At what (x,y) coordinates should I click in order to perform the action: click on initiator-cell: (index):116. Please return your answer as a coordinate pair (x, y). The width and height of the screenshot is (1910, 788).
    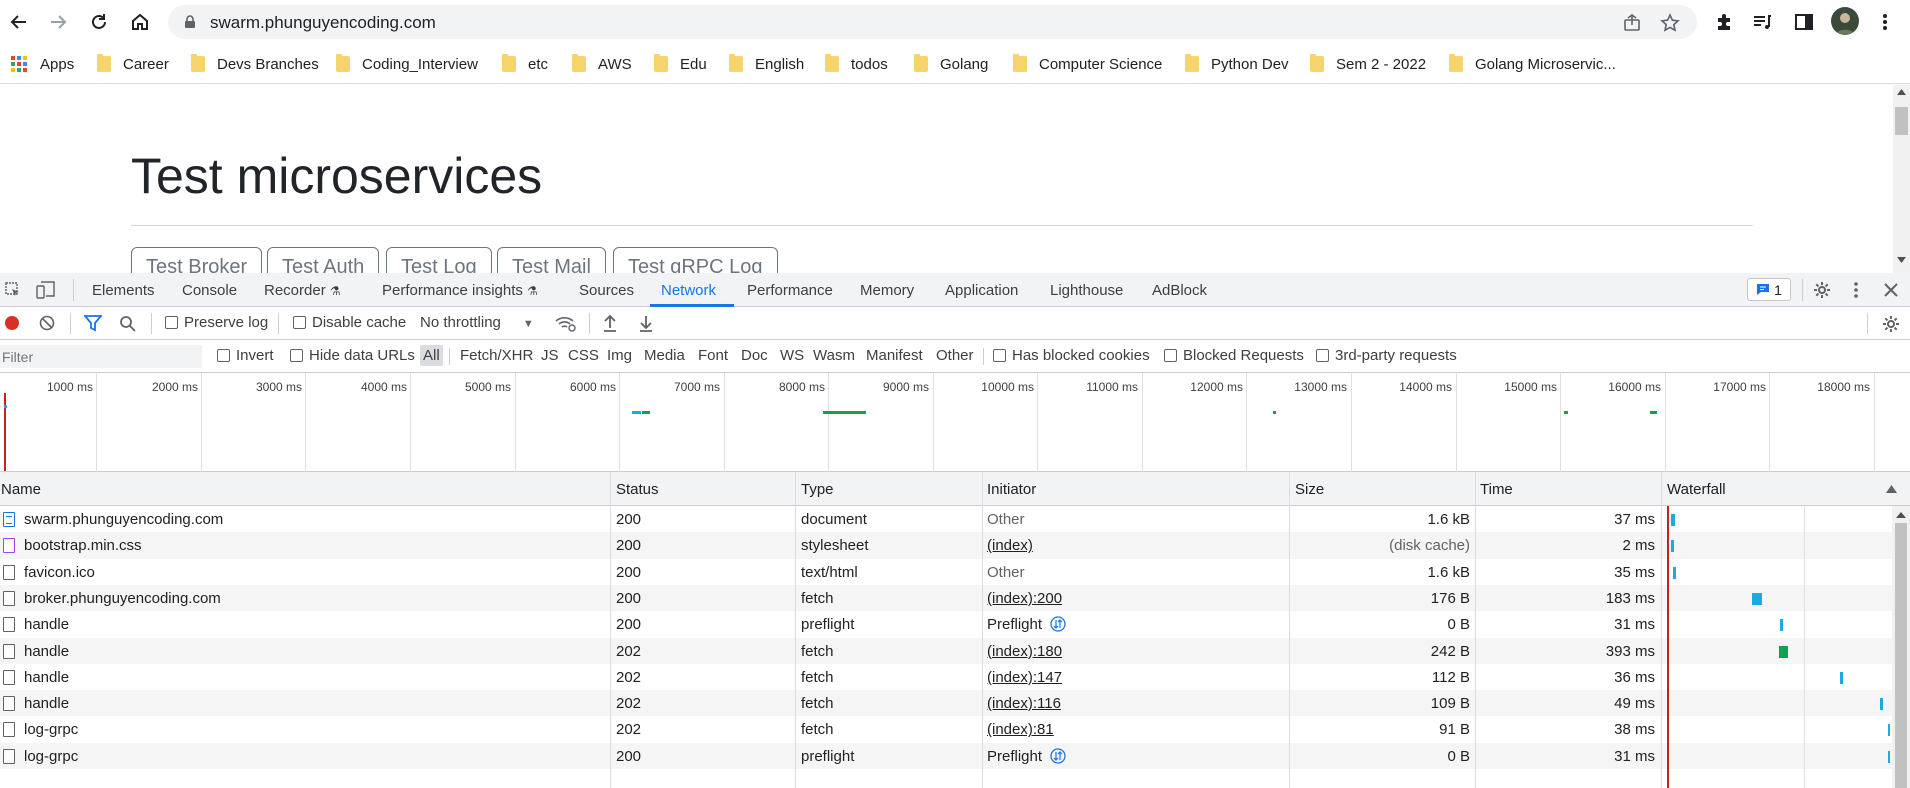
    Looking at the image, I should click on (1024, 703).